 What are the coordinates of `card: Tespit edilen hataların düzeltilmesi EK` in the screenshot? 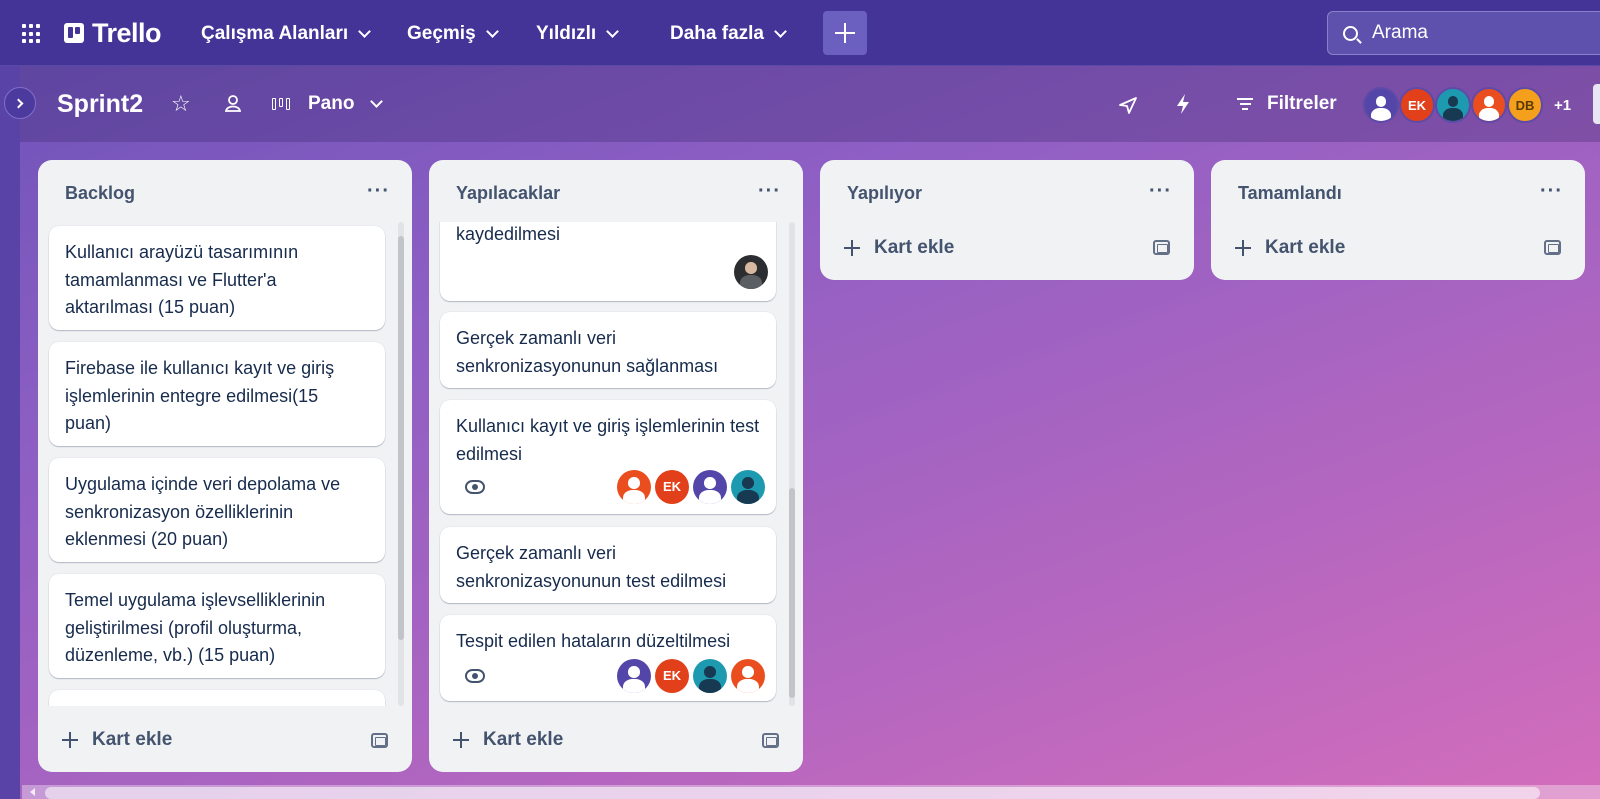 It's located at (608, 658).